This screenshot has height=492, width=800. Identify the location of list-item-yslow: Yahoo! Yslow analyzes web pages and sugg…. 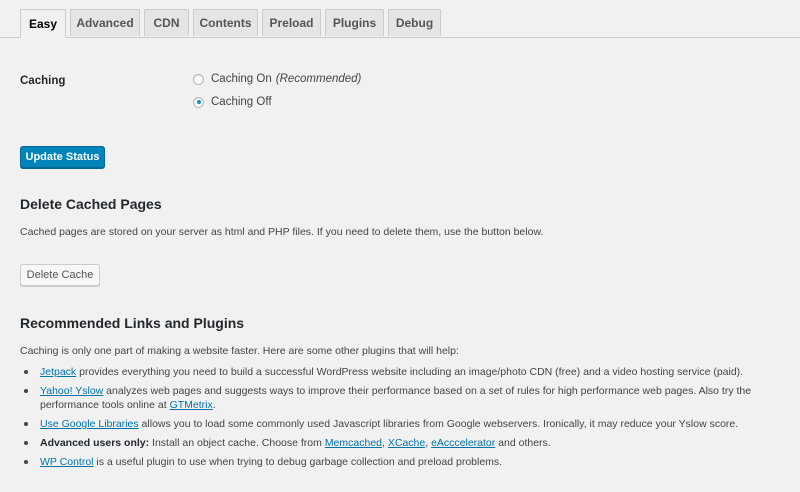
(405, 398).